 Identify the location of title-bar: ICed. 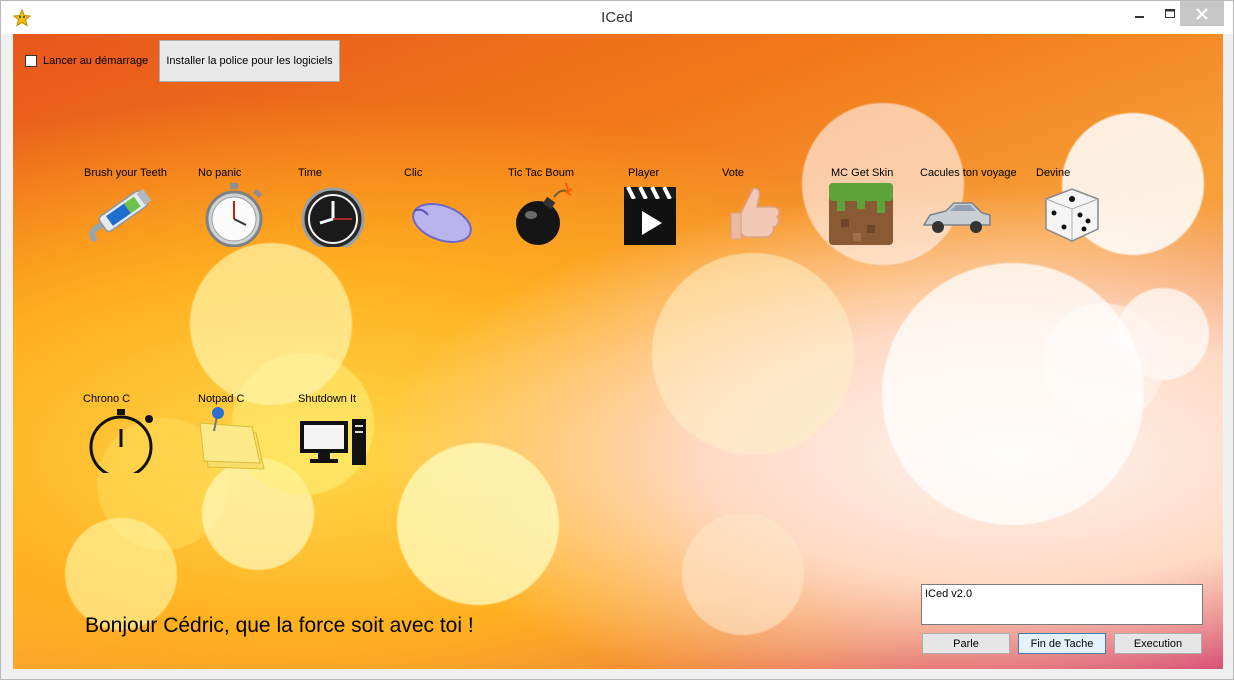
(617, 17).